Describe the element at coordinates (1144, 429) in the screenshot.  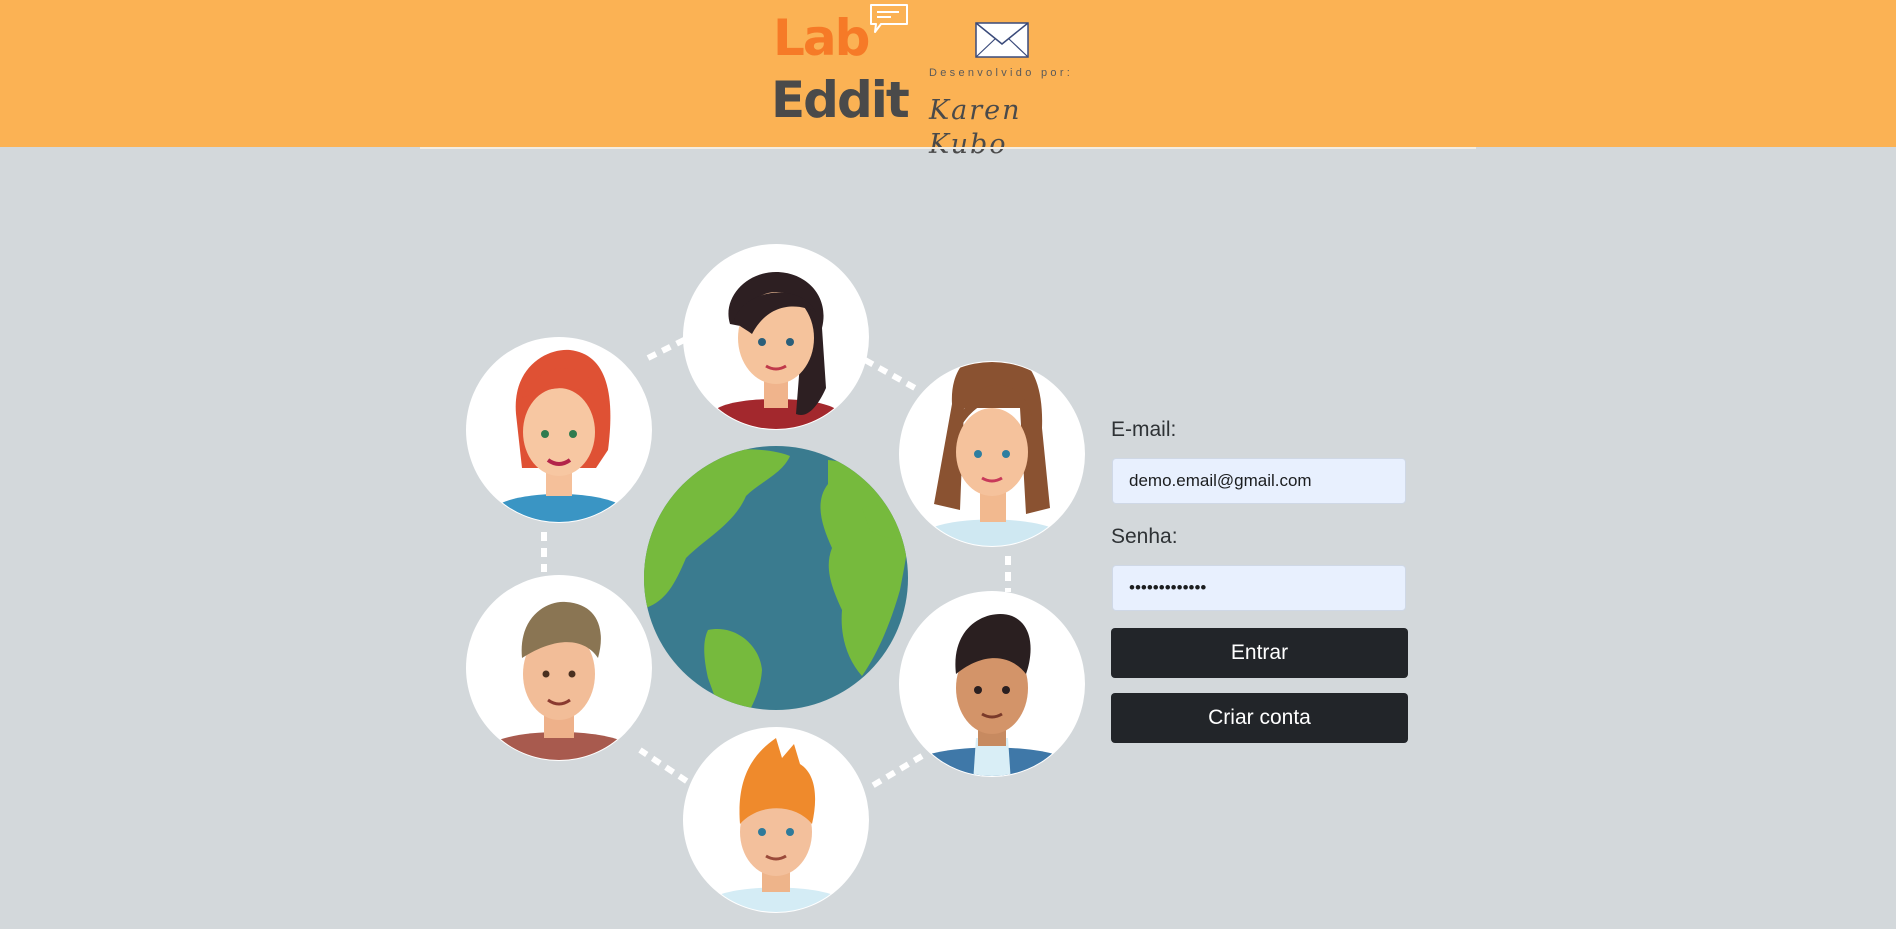
I see `email-label: E-mail:` at that location.